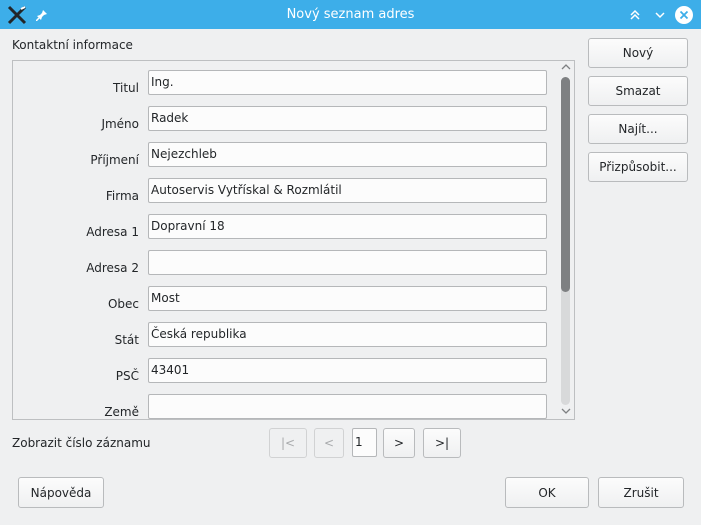  Describe the element at coordinates (635, 14) in the screenshot. I see `keep-above-icon` at that location.